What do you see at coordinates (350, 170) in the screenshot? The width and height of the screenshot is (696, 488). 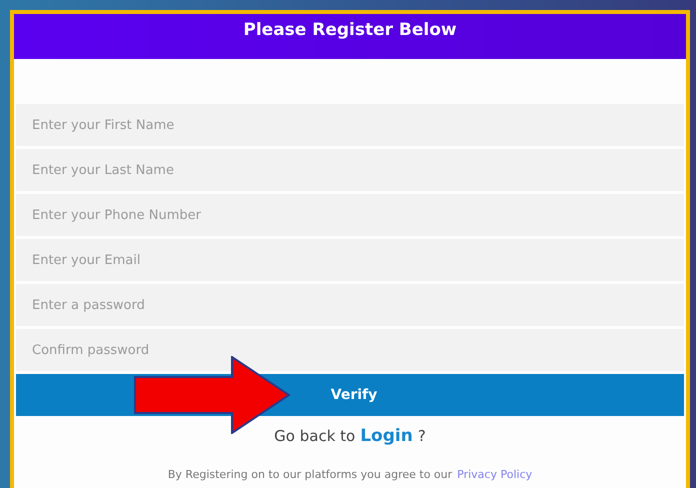 I see `input-field: Enter your Last Name` at bounding box center [350, 170].